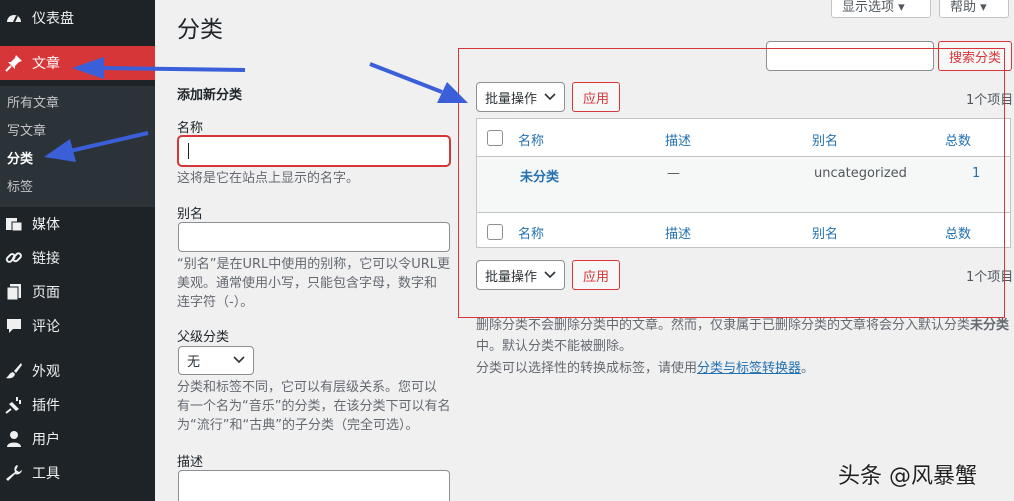 The height and width of the screenshot is (501, 1014). What do you see at coordinates (109, 142) in the screenshot?
I see `arrow-to-categories` at bounding box center [109, 142].